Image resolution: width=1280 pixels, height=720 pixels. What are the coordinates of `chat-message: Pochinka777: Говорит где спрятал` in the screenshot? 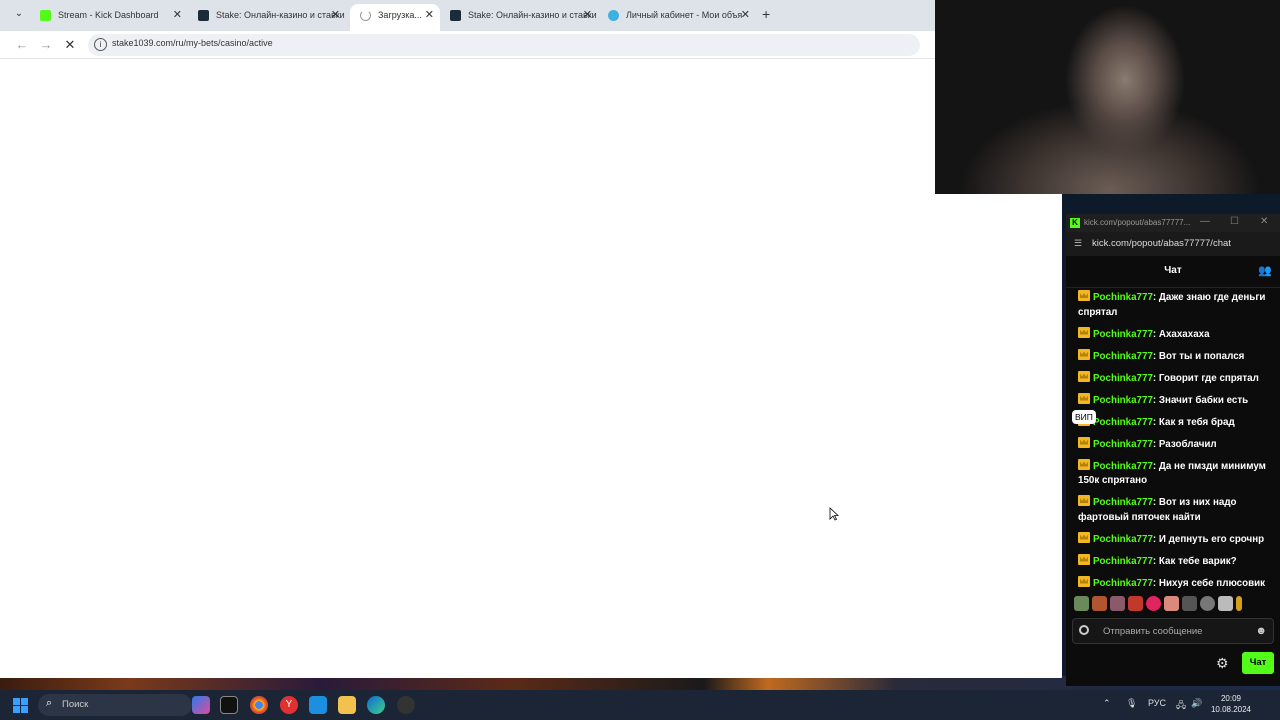 It's located at (1177, 378).